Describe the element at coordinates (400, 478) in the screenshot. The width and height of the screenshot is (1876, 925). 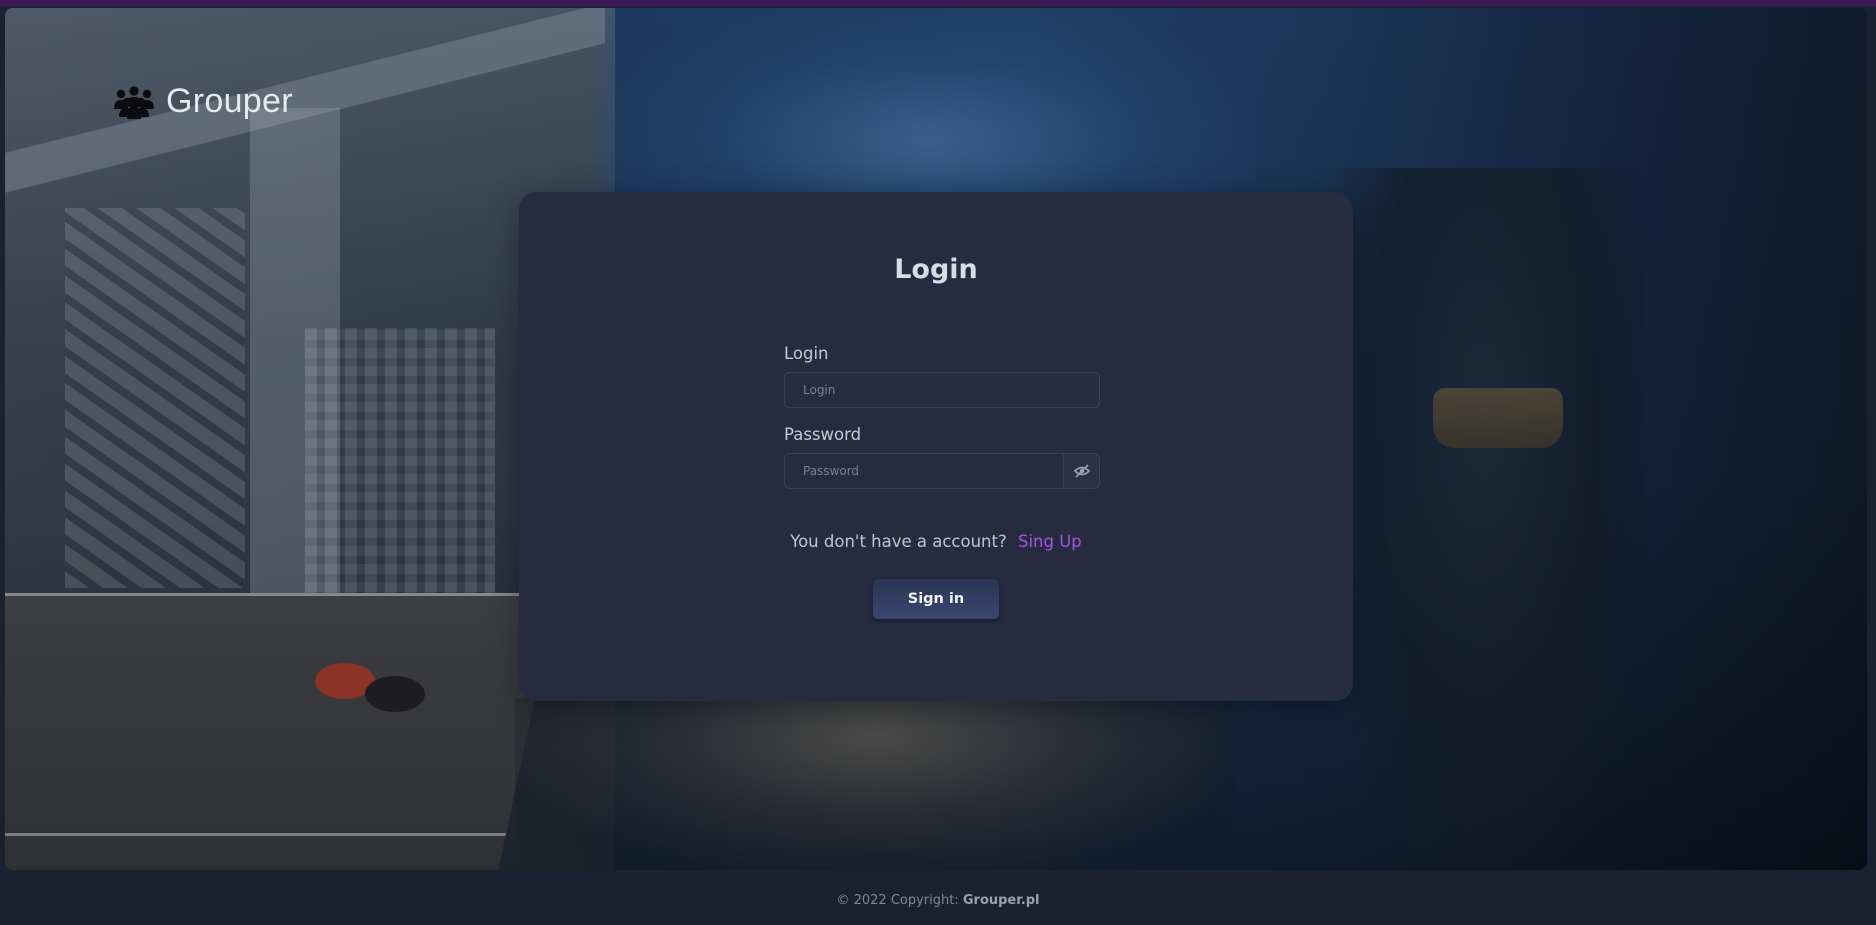
I see `office-wall-pattern` at that location.